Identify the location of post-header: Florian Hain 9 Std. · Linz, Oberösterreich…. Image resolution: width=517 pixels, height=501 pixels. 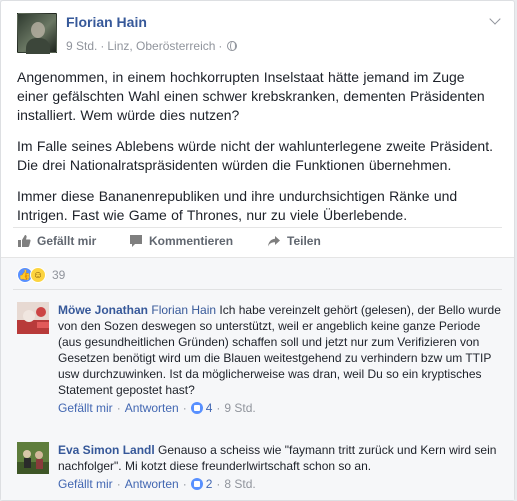
(257, 32).